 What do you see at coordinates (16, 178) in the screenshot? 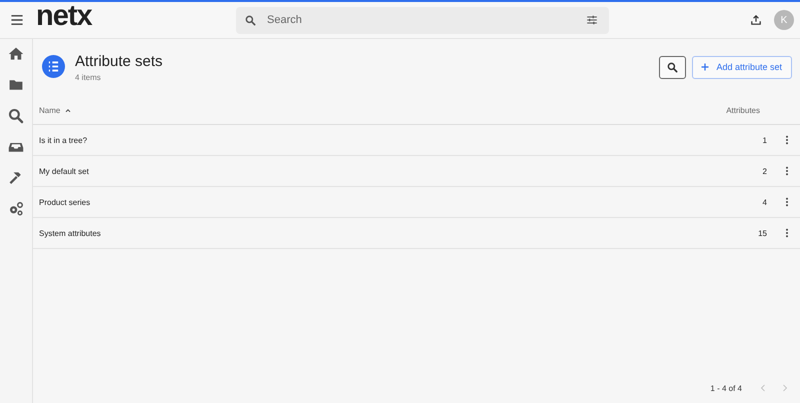
I see `hammer-icon` at bounding box center [16, 178].